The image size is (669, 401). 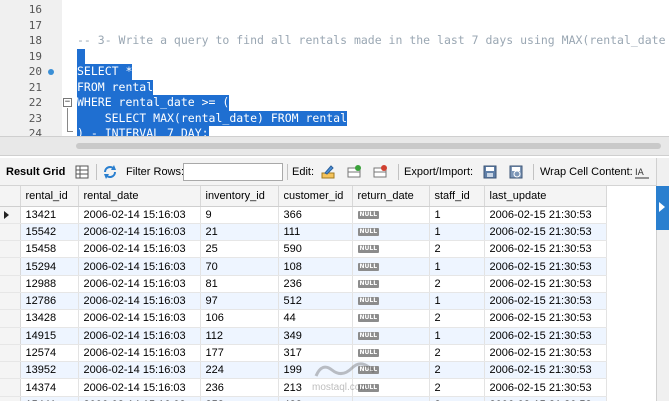 I want to click on grid-cell-inventory-id: 224, so click(x=239, y=370).